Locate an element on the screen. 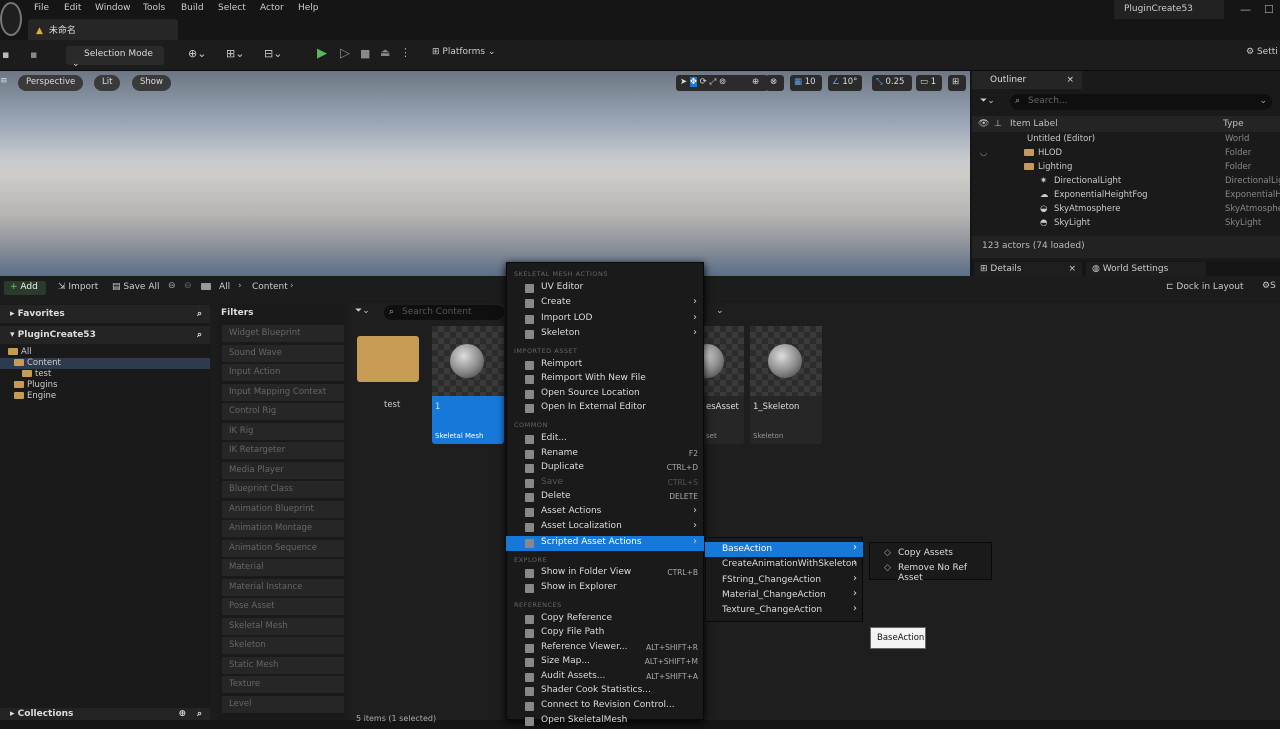 The height and width of the screenshot is (729, 1280). outliner-row: ◡ HLOD Folder is located at coordinates (1126, 155).